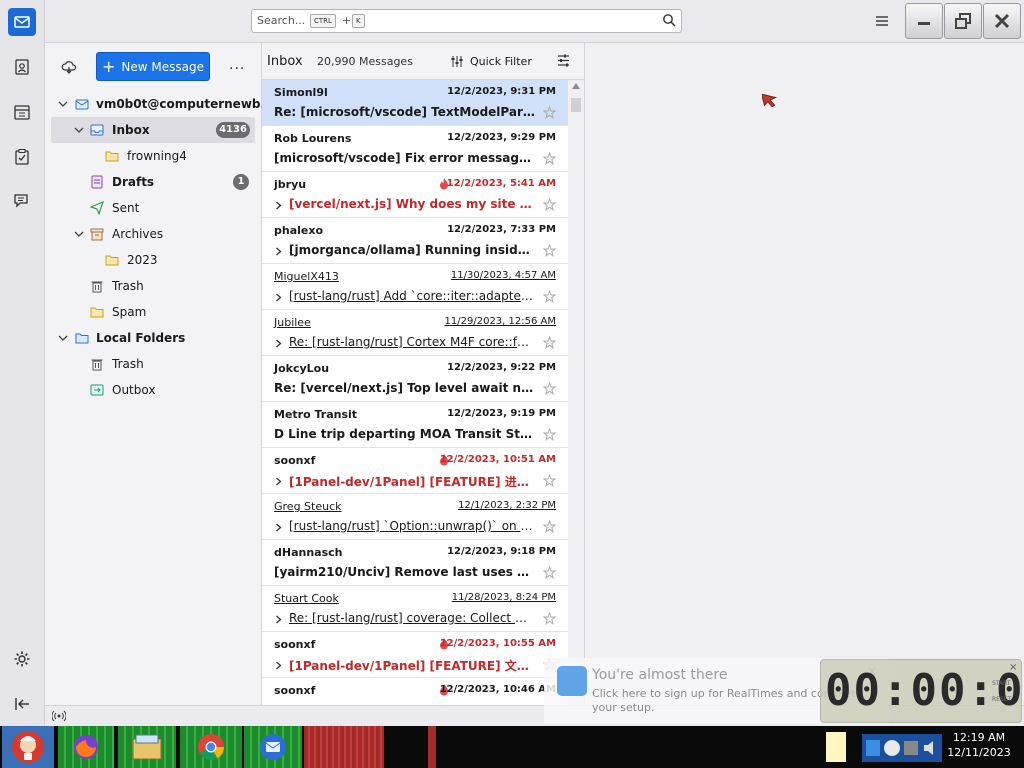 Image resolution: width=1024 pixels, height=768 pixels. I want to click on quick-filter-icon, so click(456, 61).